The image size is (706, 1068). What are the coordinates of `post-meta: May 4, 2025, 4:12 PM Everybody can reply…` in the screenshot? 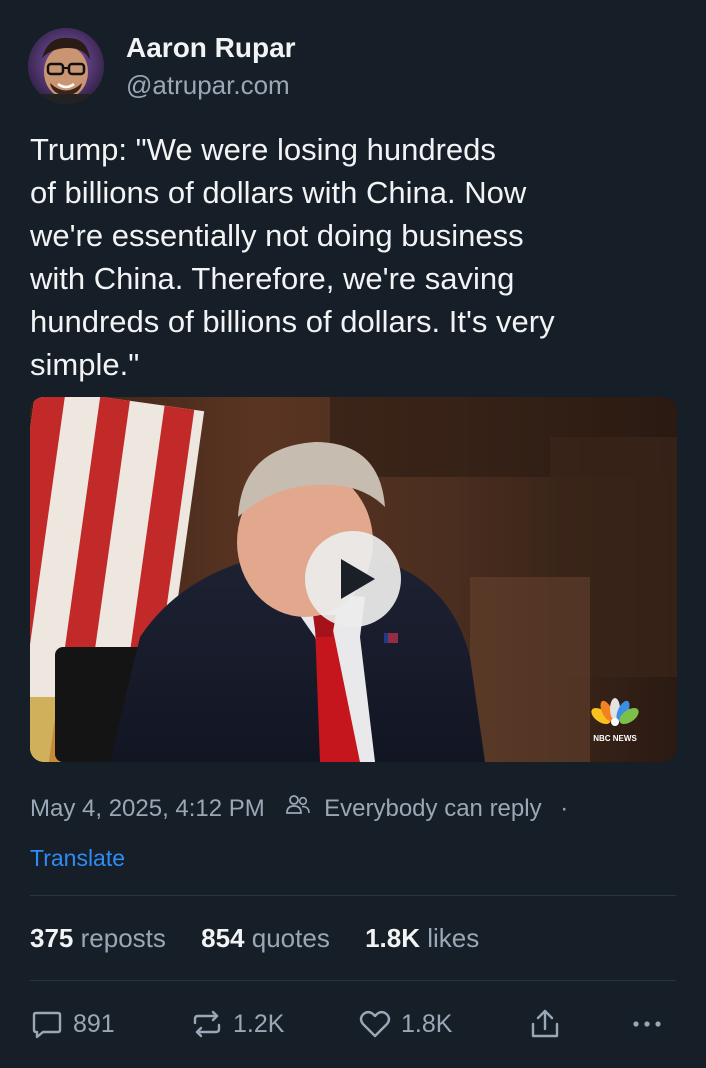 It's located at (299, 808).